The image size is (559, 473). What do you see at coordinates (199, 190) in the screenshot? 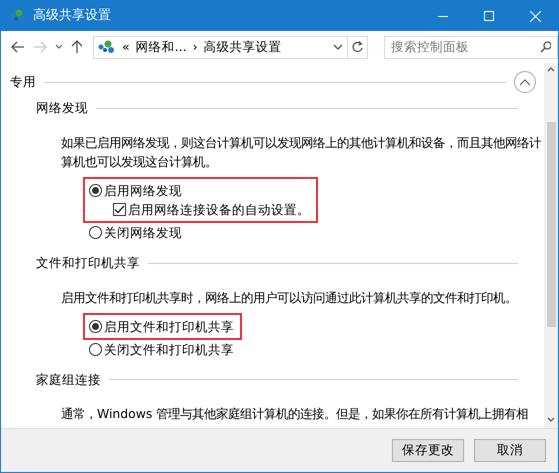
I see `radio-option: 启用网络发现` at bounding box center [199, 190].